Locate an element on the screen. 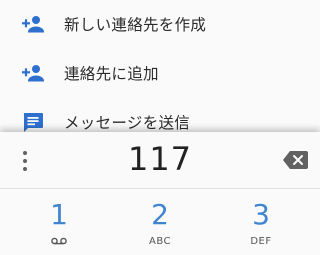 The image size is (320, 255). message-icon is located at coordinates (33, 122).